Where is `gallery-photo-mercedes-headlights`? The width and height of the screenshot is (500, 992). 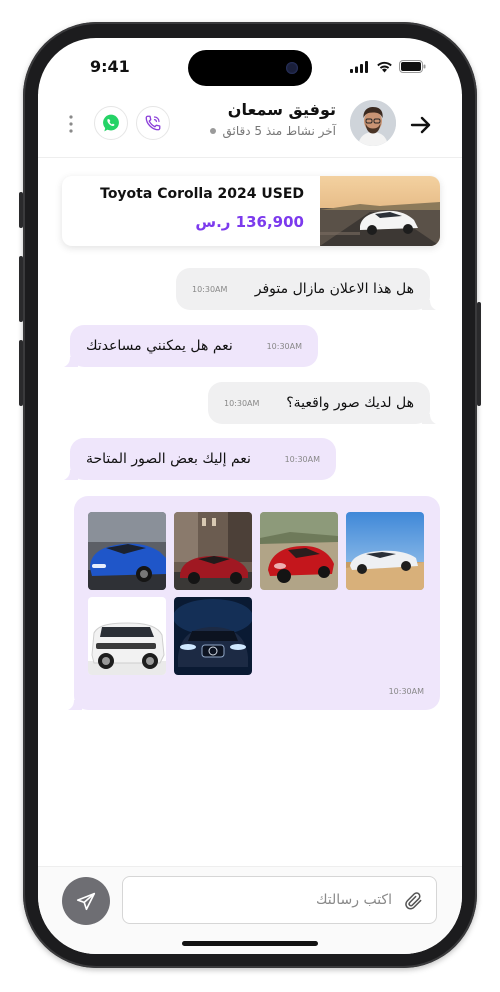 gallery-photo-mercedes-headlights is located at coordinates (213, 636).